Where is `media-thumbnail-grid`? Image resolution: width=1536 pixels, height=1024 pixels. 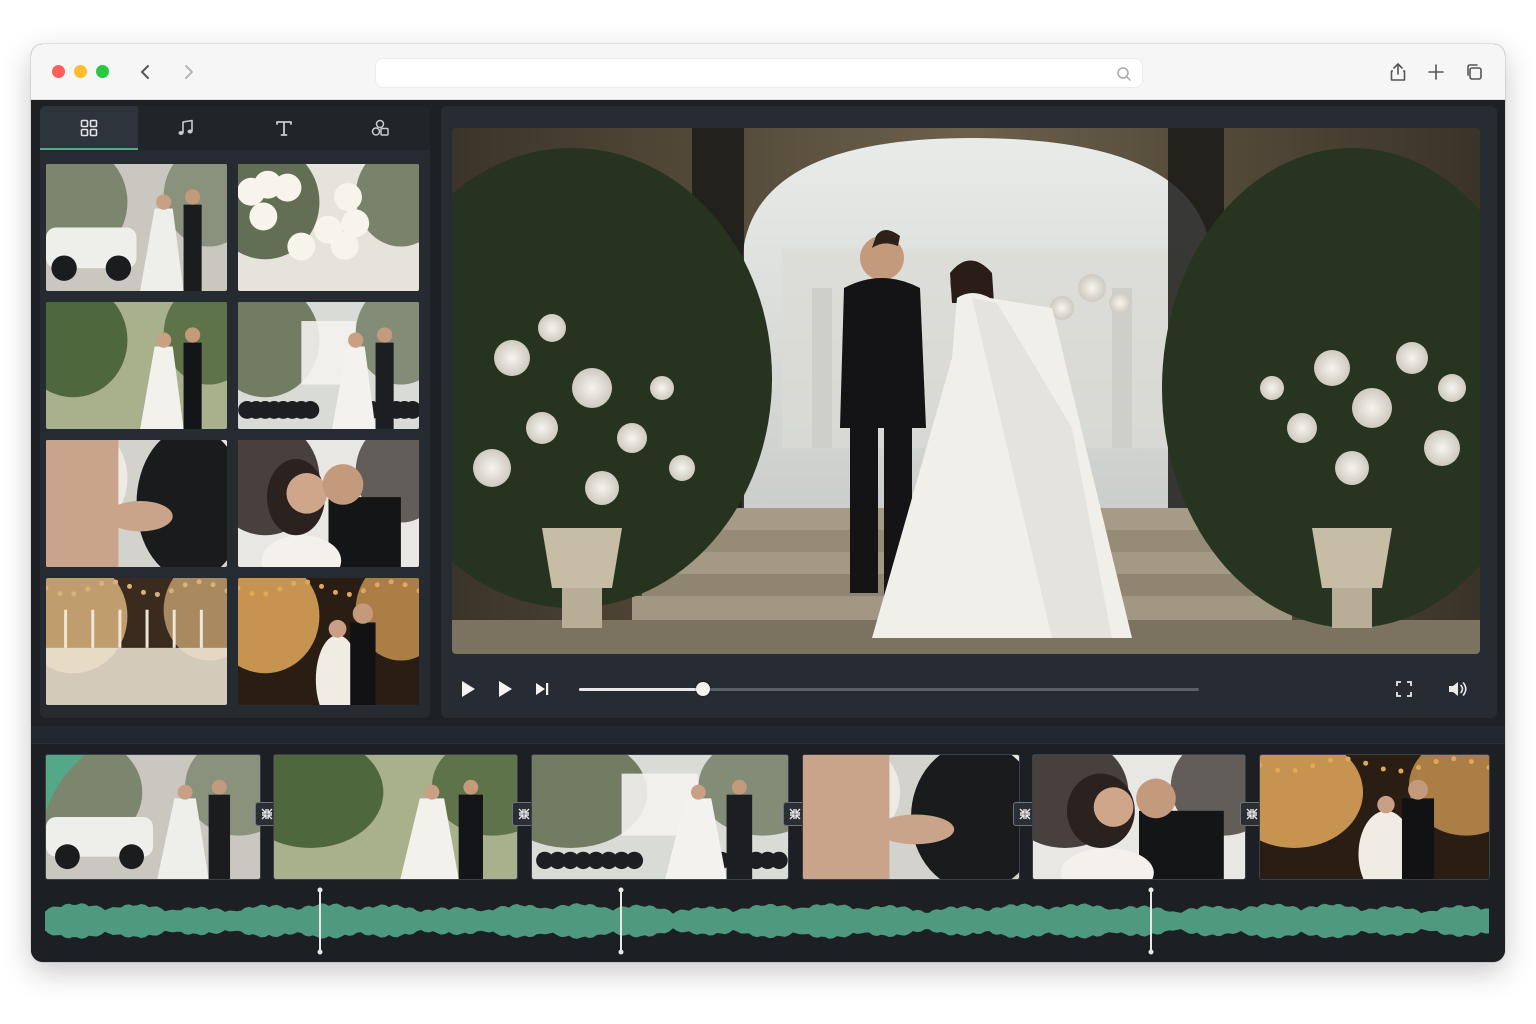 media-thumbnail-grid is located at coordinates (232, 434).